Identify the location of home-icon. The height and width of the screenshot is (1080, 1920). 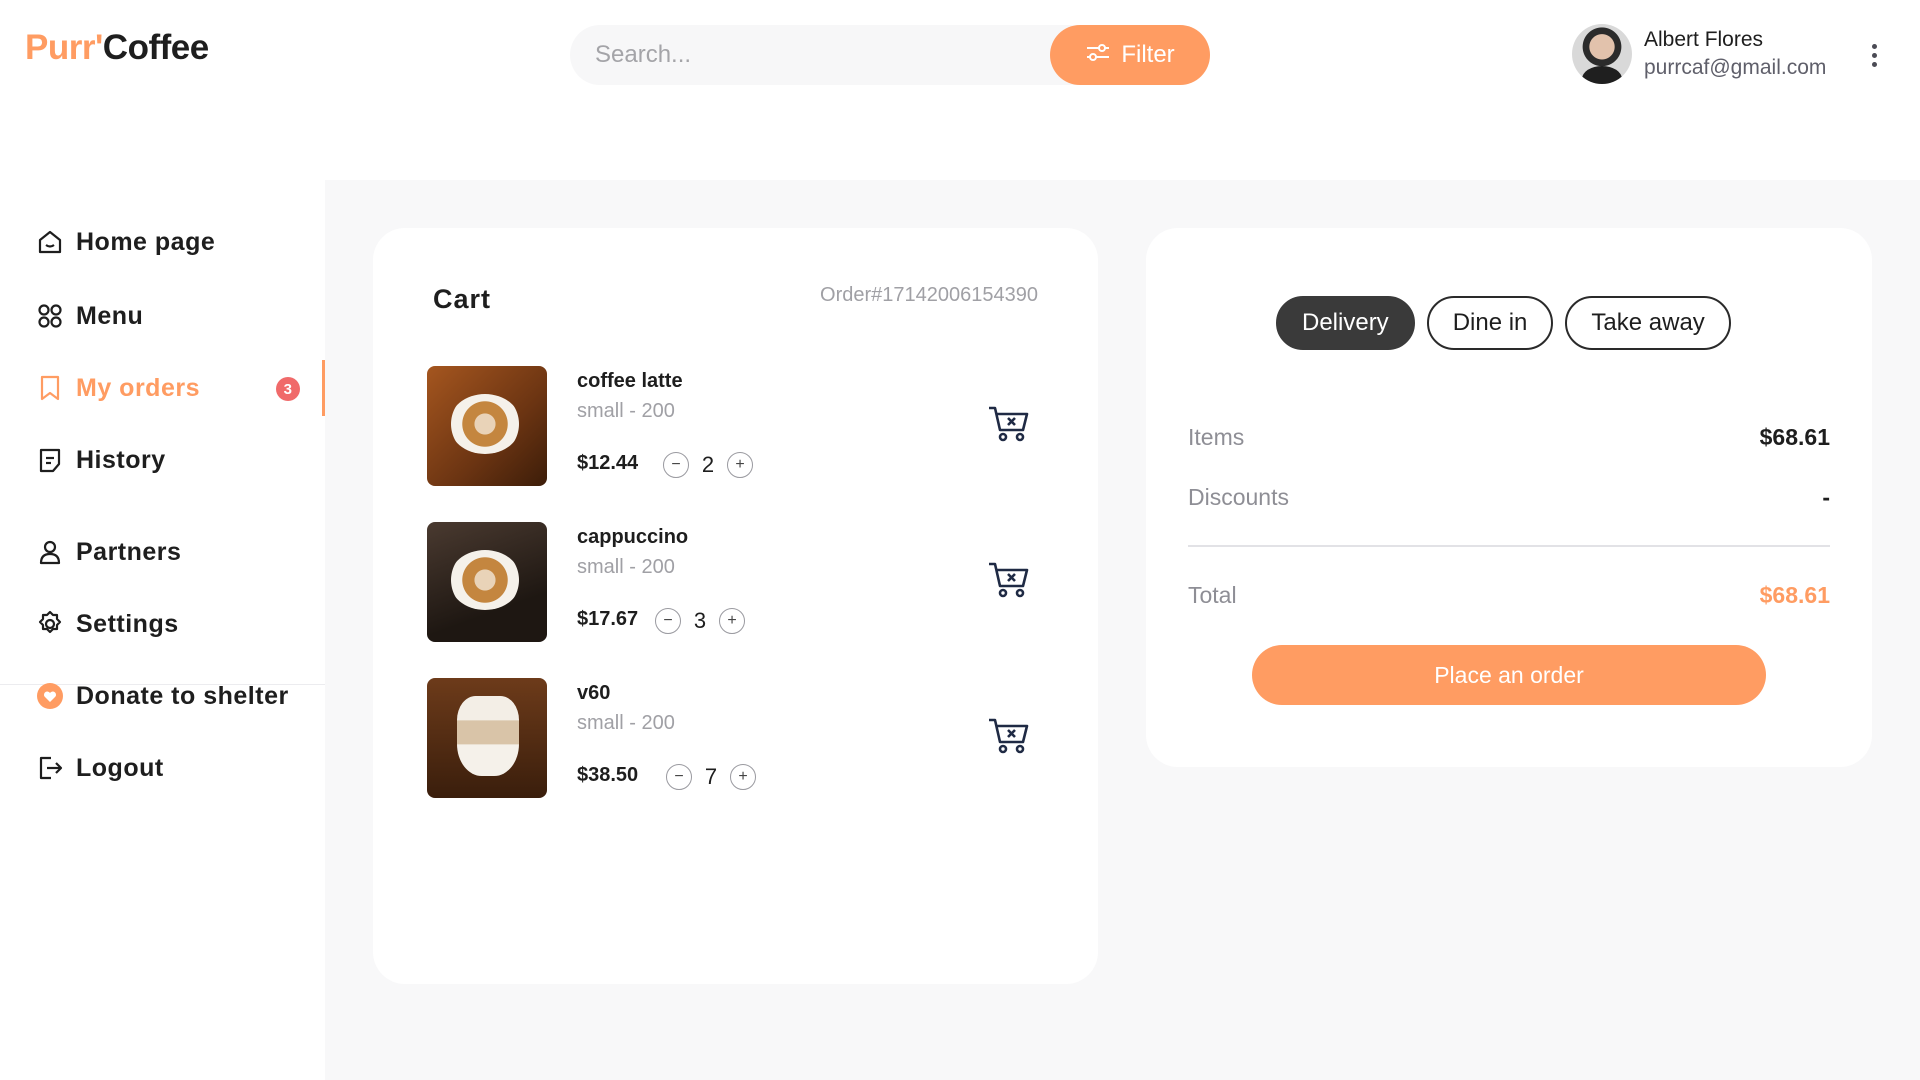
(50, 242).